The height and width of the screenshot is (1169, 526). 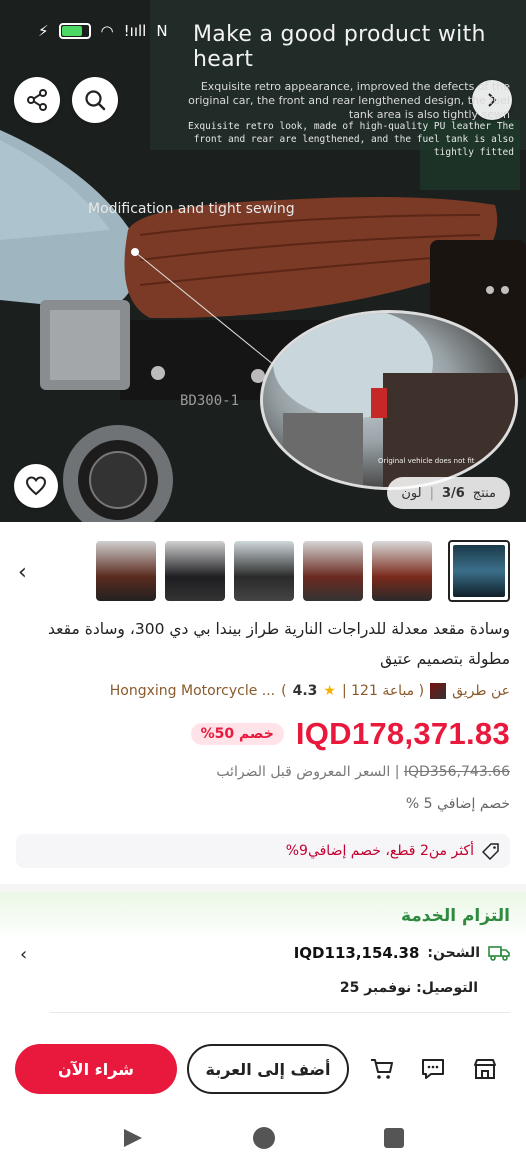 I want to click on feature-callout: Modification and tight sewing, so click(x=191, y=209).